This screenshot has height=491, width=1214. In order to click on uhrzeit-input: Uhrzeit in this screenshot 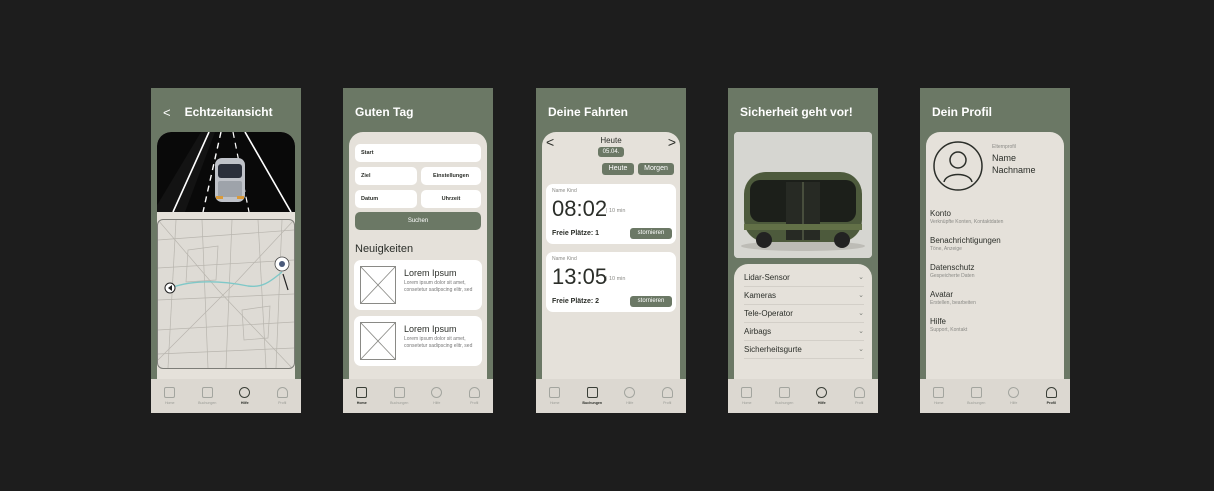, I will do `click(451, 199)`.